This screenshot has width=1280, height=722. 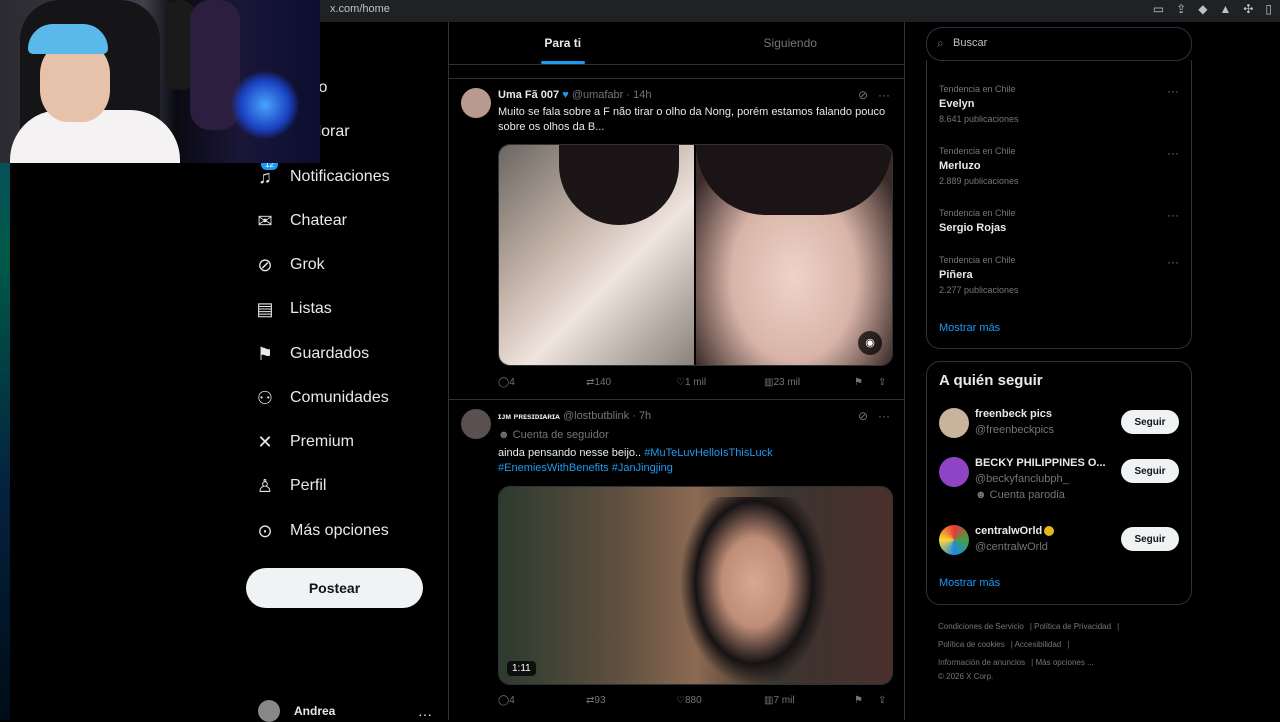 I want to click on account-handle: @freenbeckpics, so click(x=1015, y=430).